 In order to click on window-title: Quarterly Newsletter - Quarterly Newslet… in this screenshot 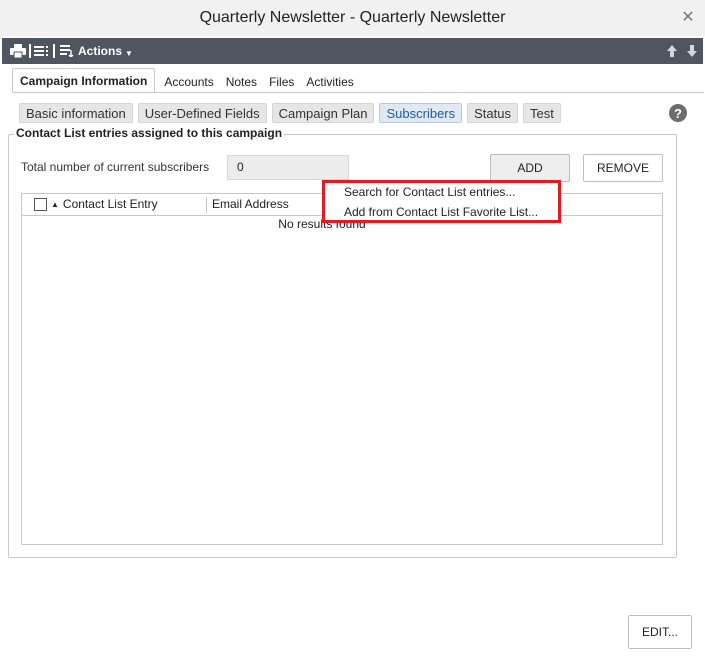, I will do `click(352, 17)`.